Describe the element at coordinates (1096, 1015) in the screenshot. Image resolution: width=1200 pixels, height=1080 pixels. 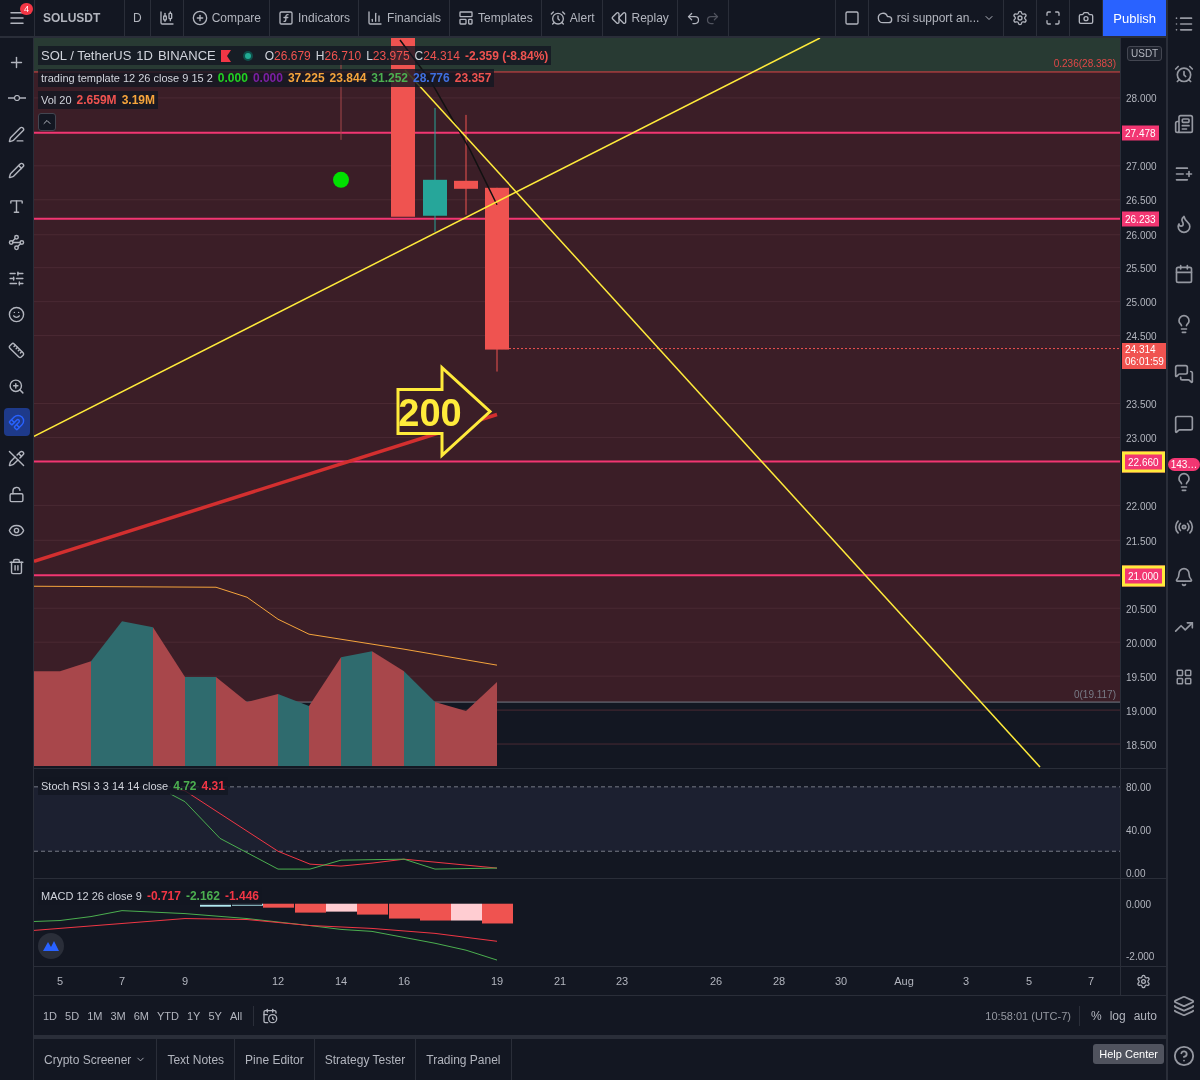
I see `scale-button: %` at that location.